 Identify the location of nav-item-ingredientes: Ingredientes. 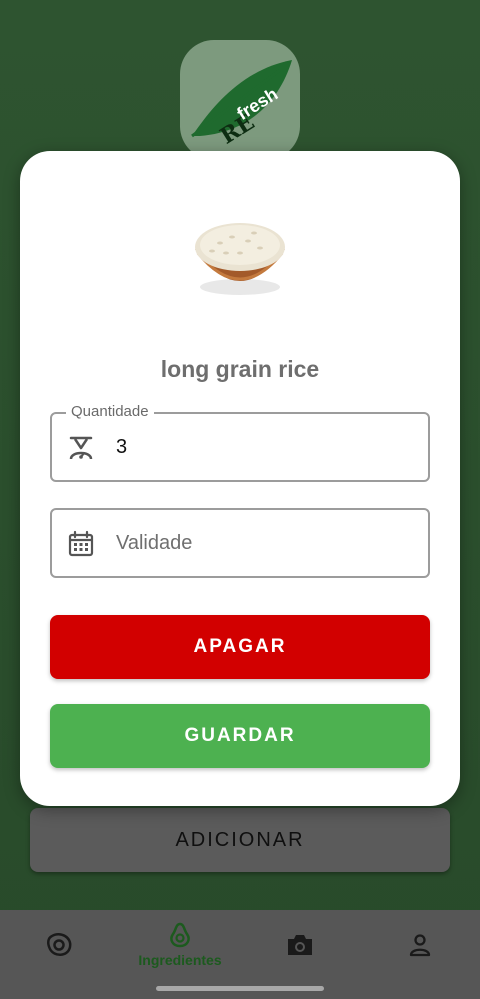
(180, 945).